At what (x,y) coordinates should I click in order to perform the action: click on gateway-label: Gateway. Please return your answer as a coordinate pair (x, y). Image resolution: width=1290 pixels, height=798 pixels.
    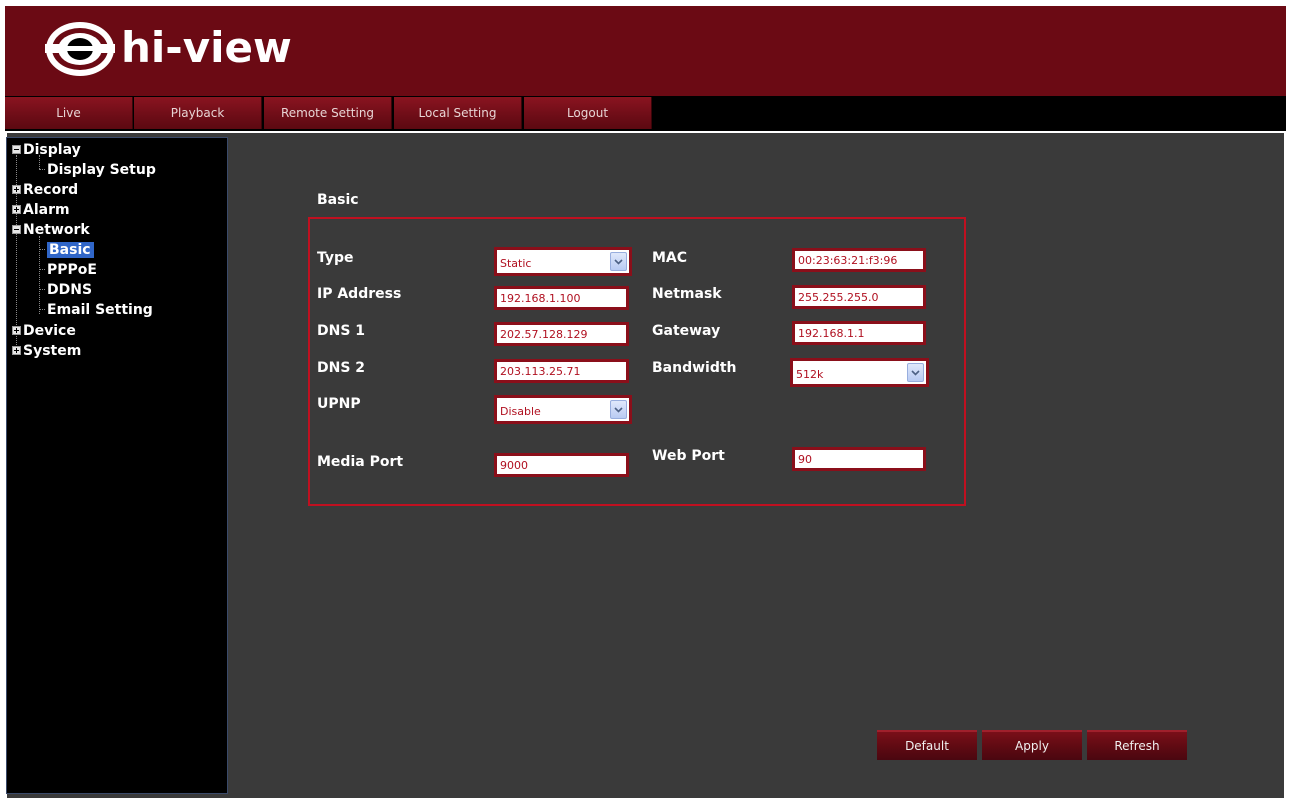
    Looking at the image, I should click on (686, 331).